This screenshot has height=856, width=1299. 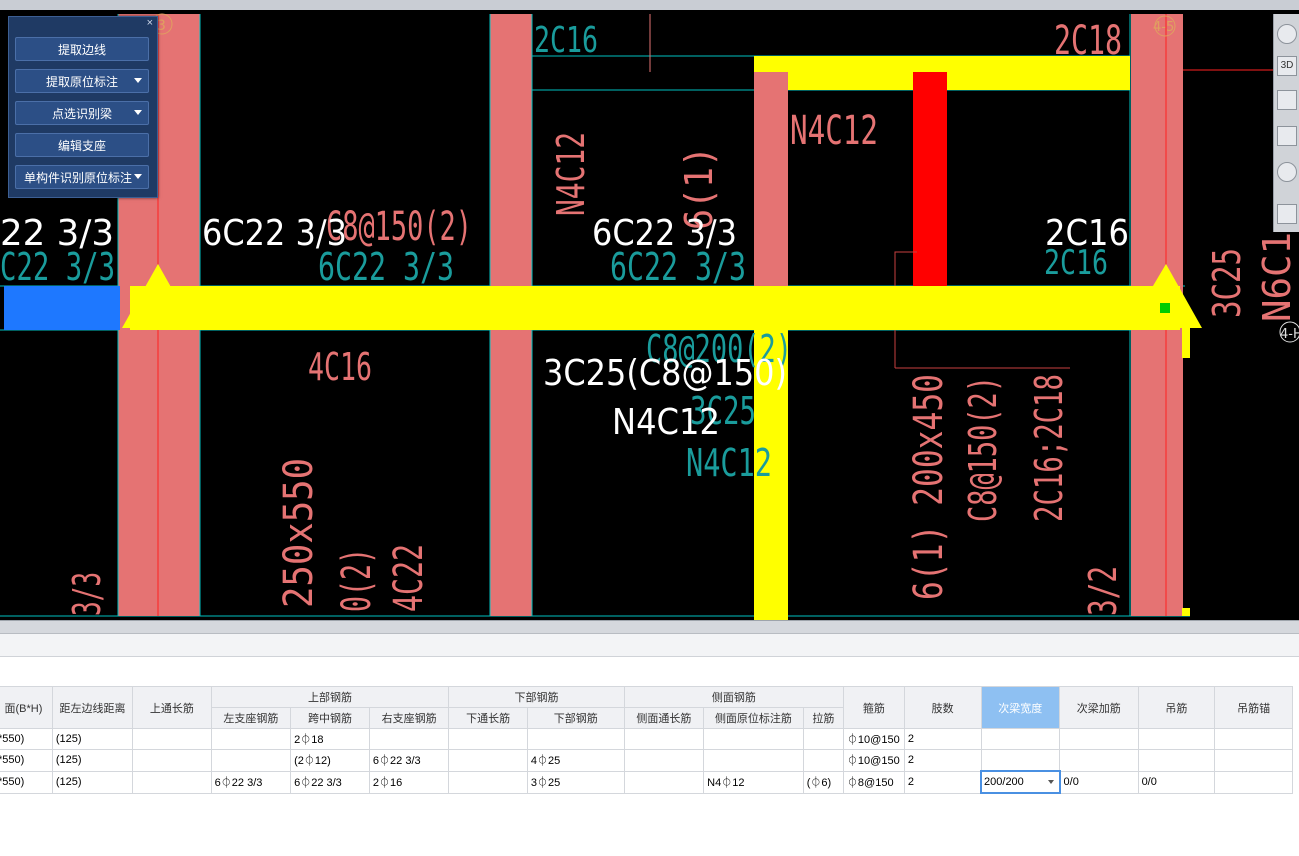 What do you see at coordinates (1287, 136) in the screenshot?
I see `box-view-icon` at bounding box center [1287, 136].